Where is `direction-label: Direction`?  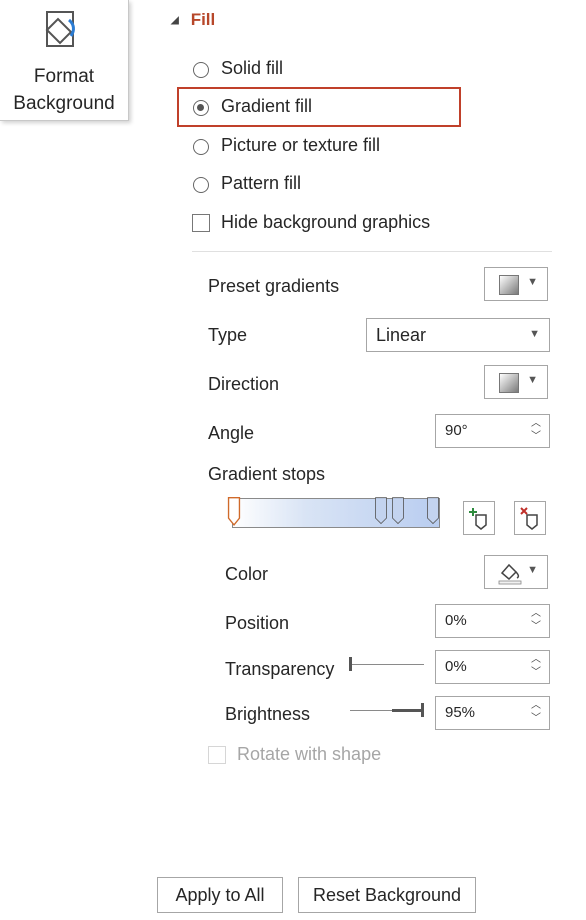
direction-label: Direction is located at coordinates (244, 384).